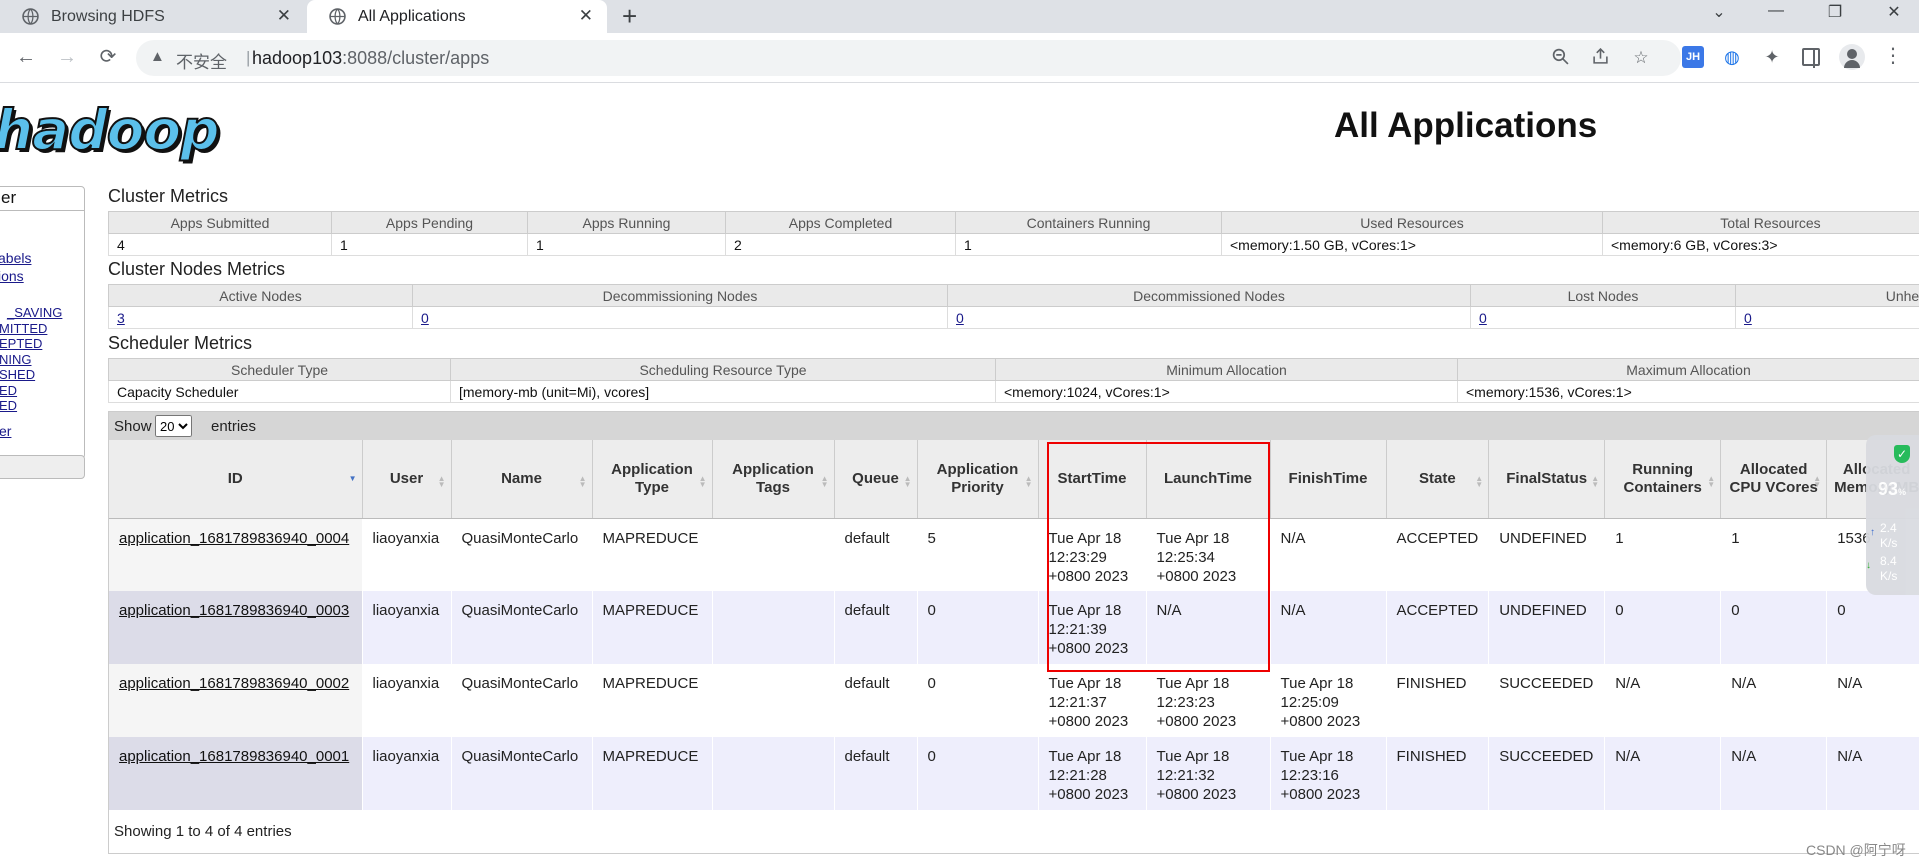 The height and width of the screenshot is (866, 1919). What do you see at coordinates (723, 391) in the screenshot?
I see `value-scheduling-resource-type: [memory-mb (unit=Mi), vcores]` at bounding box center [723, 391].